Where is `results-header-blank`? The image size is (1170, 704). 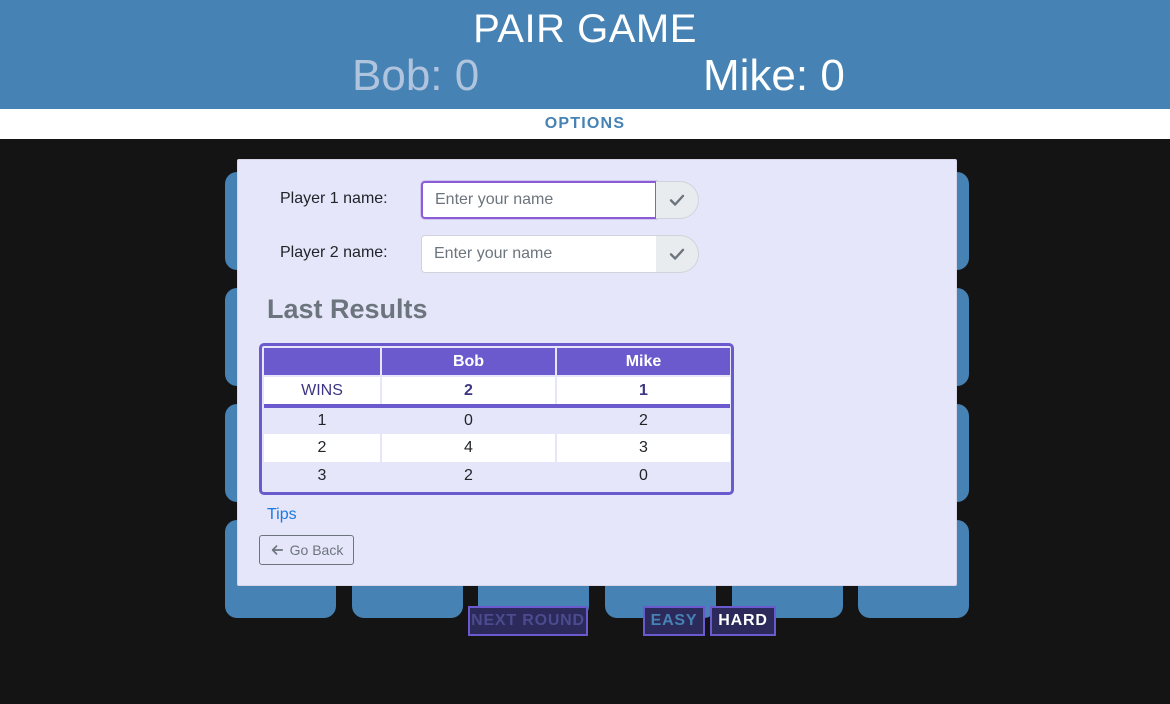
results-header-blank is located at coordinates (323, 362).